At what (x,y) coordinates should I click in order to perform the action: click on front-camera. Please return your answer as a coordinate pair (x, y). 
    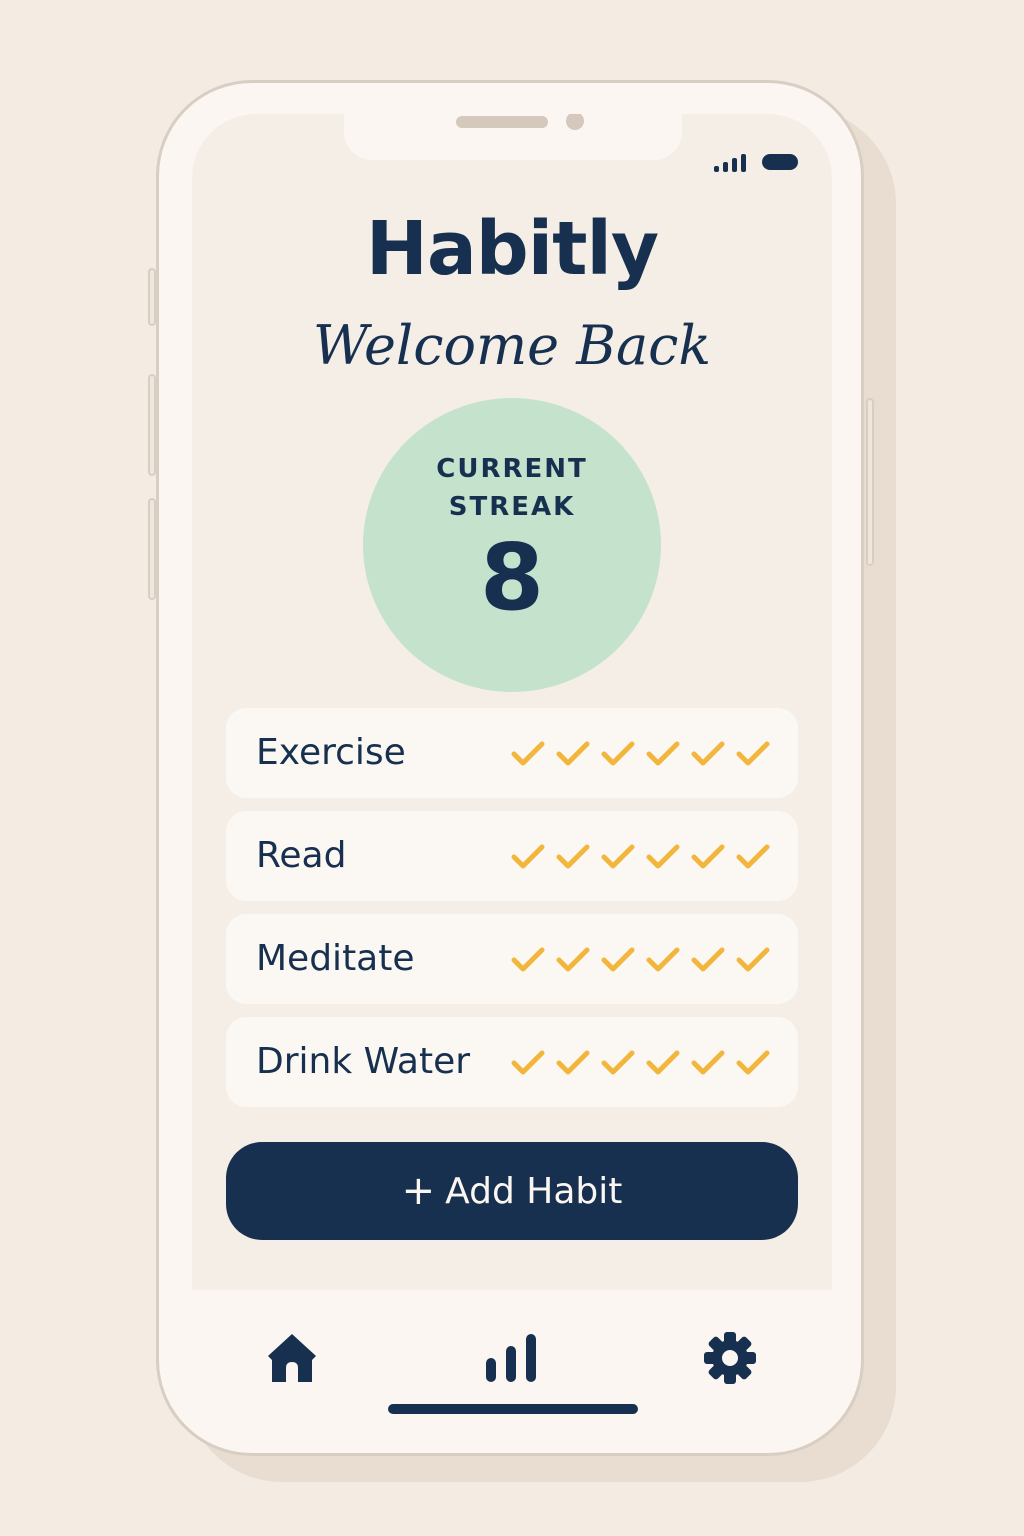
    Looking at the image, I should click on (575, 122).